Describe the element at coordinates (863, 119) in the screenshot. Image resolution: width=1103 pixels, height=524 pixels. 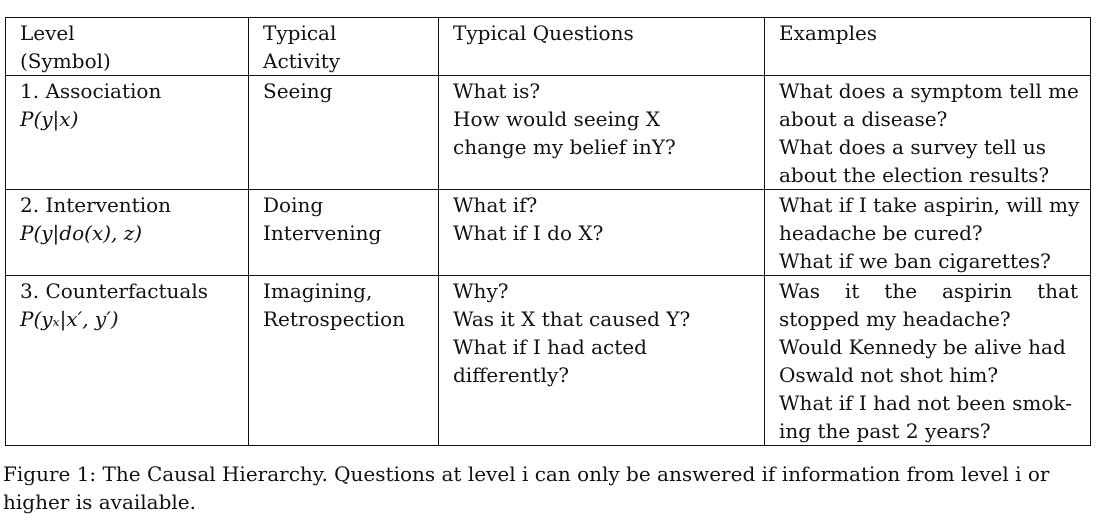
I see `example-line: about a disease?` at that location.